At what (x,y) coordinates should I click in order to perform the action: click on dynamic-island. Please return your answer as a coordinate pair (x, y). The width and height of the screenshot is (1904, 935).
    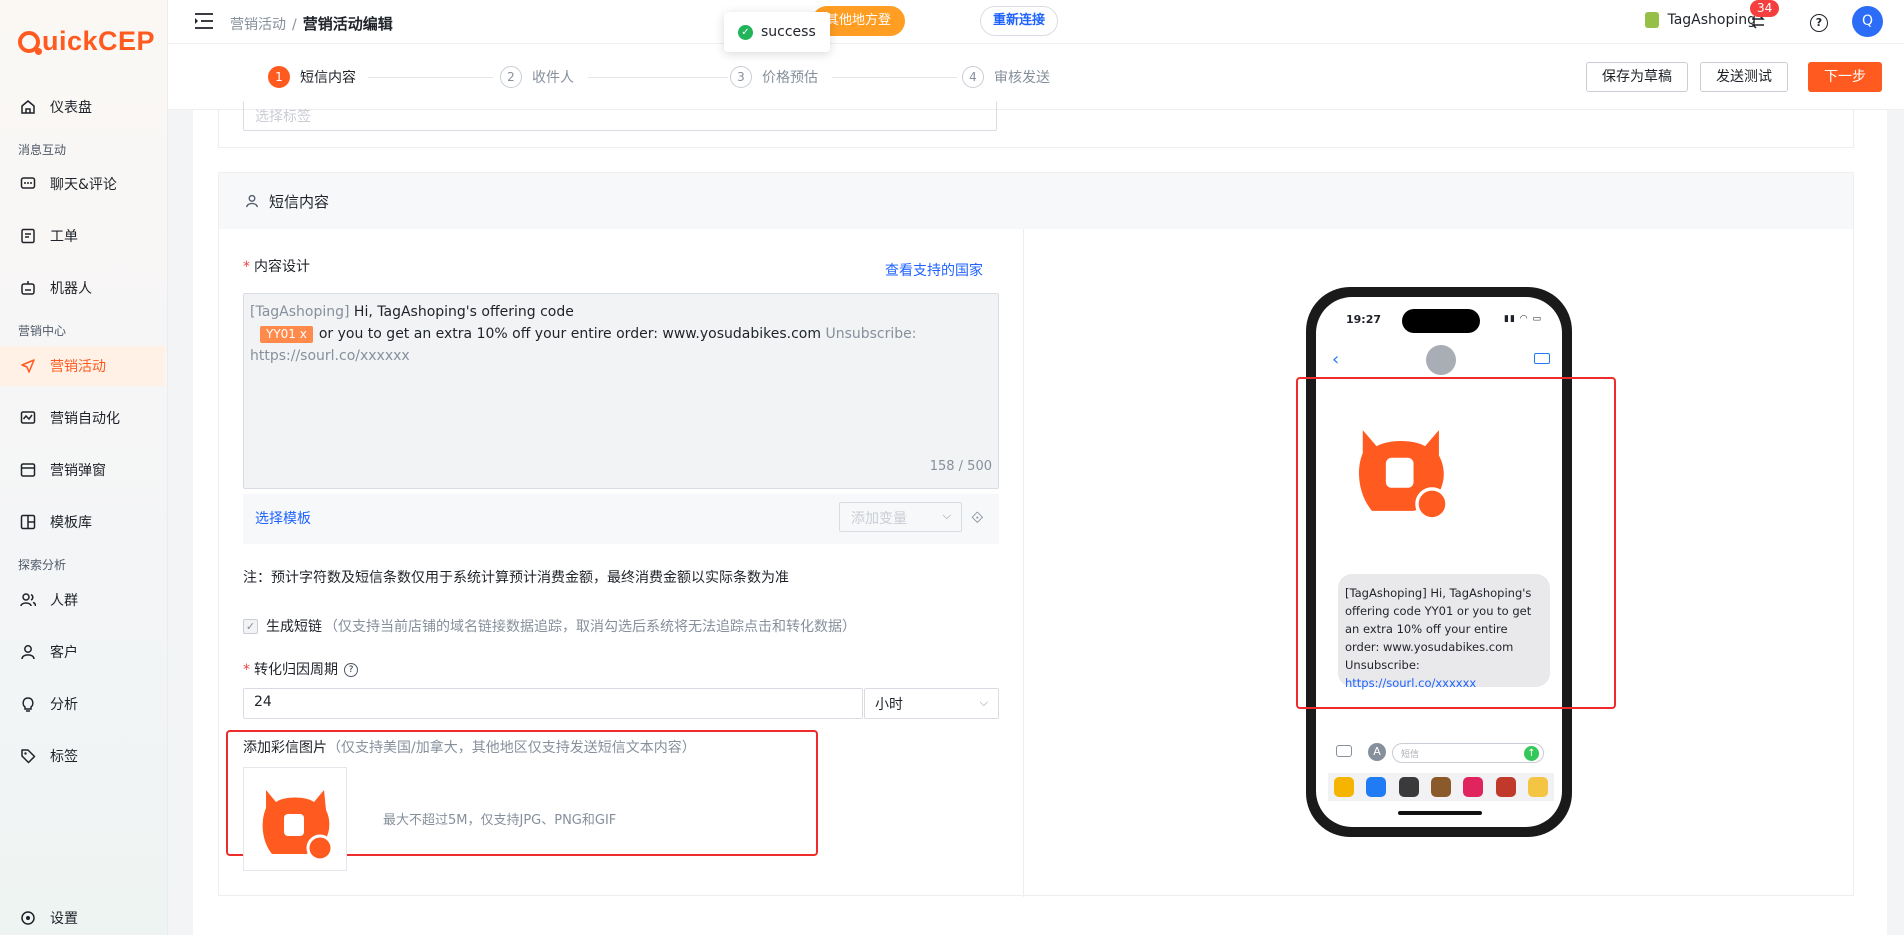
    Looking at the image, I should click on (1441, 321).